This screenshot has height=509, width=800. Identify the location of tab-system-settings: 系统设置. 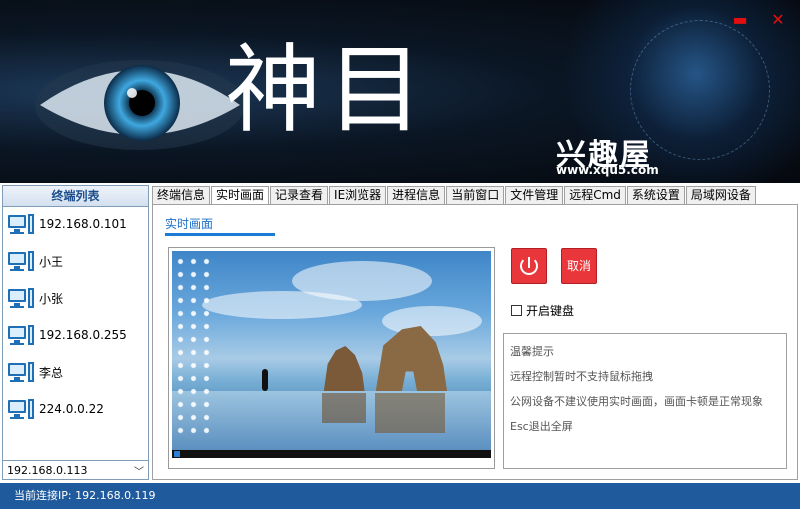
(655, 195).